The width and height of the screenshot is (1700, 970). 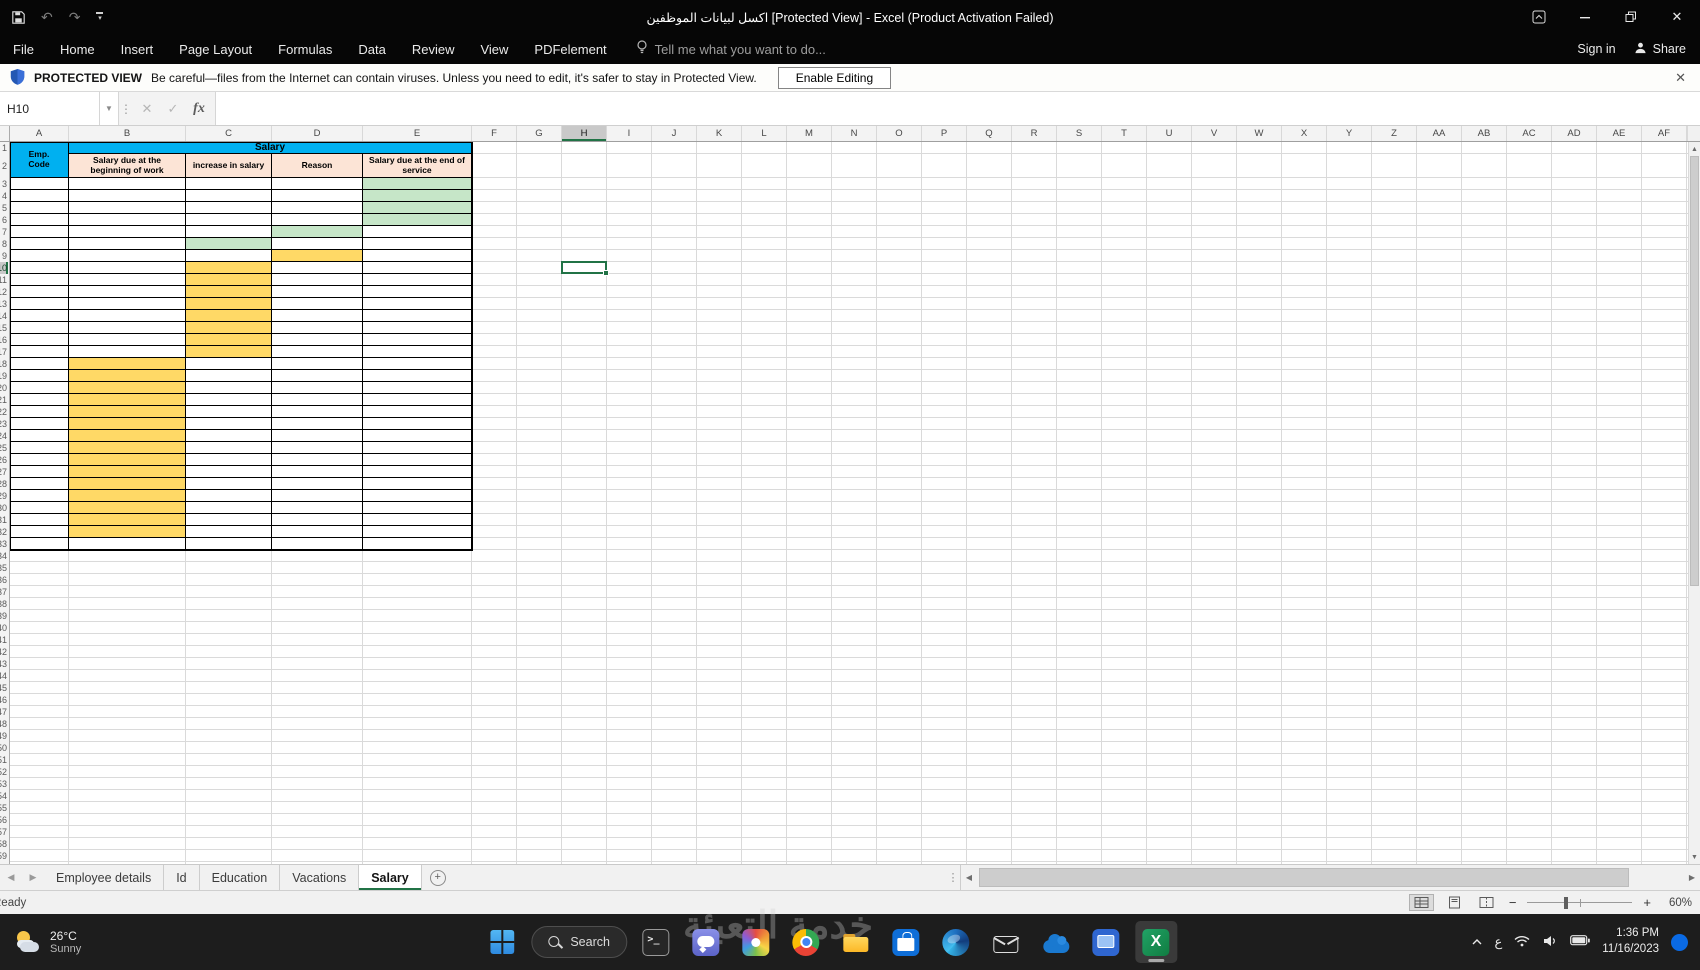 What do you see at coordinates (127, 268) in the screenshot?
I see `cell-B10` at bounding box center [127, 268].